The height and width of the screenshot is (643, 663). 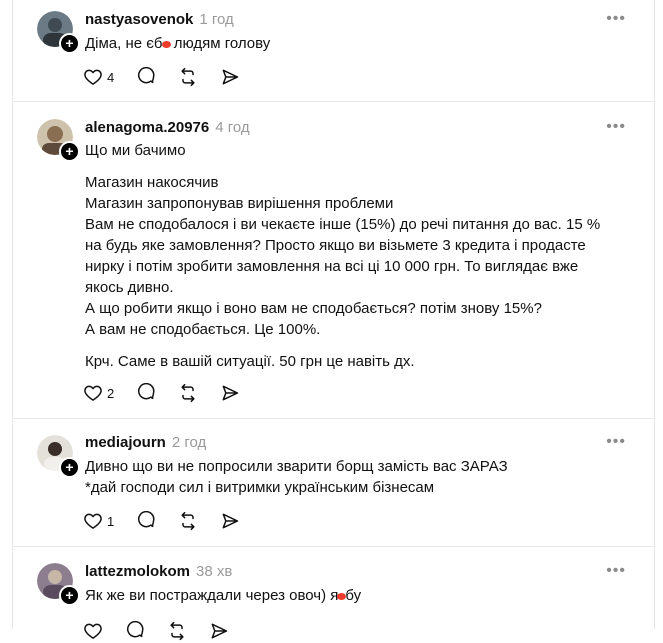 I want to click on username: lattezmolokom, so click(x=137, y=571).